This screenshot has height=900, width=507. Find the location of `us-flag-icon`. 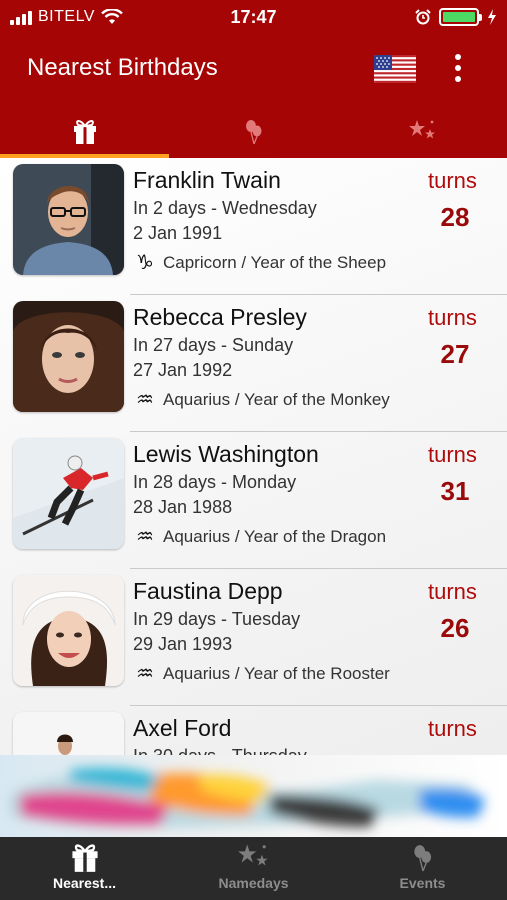

us-flag-icon is located at coordinates (395, 69).